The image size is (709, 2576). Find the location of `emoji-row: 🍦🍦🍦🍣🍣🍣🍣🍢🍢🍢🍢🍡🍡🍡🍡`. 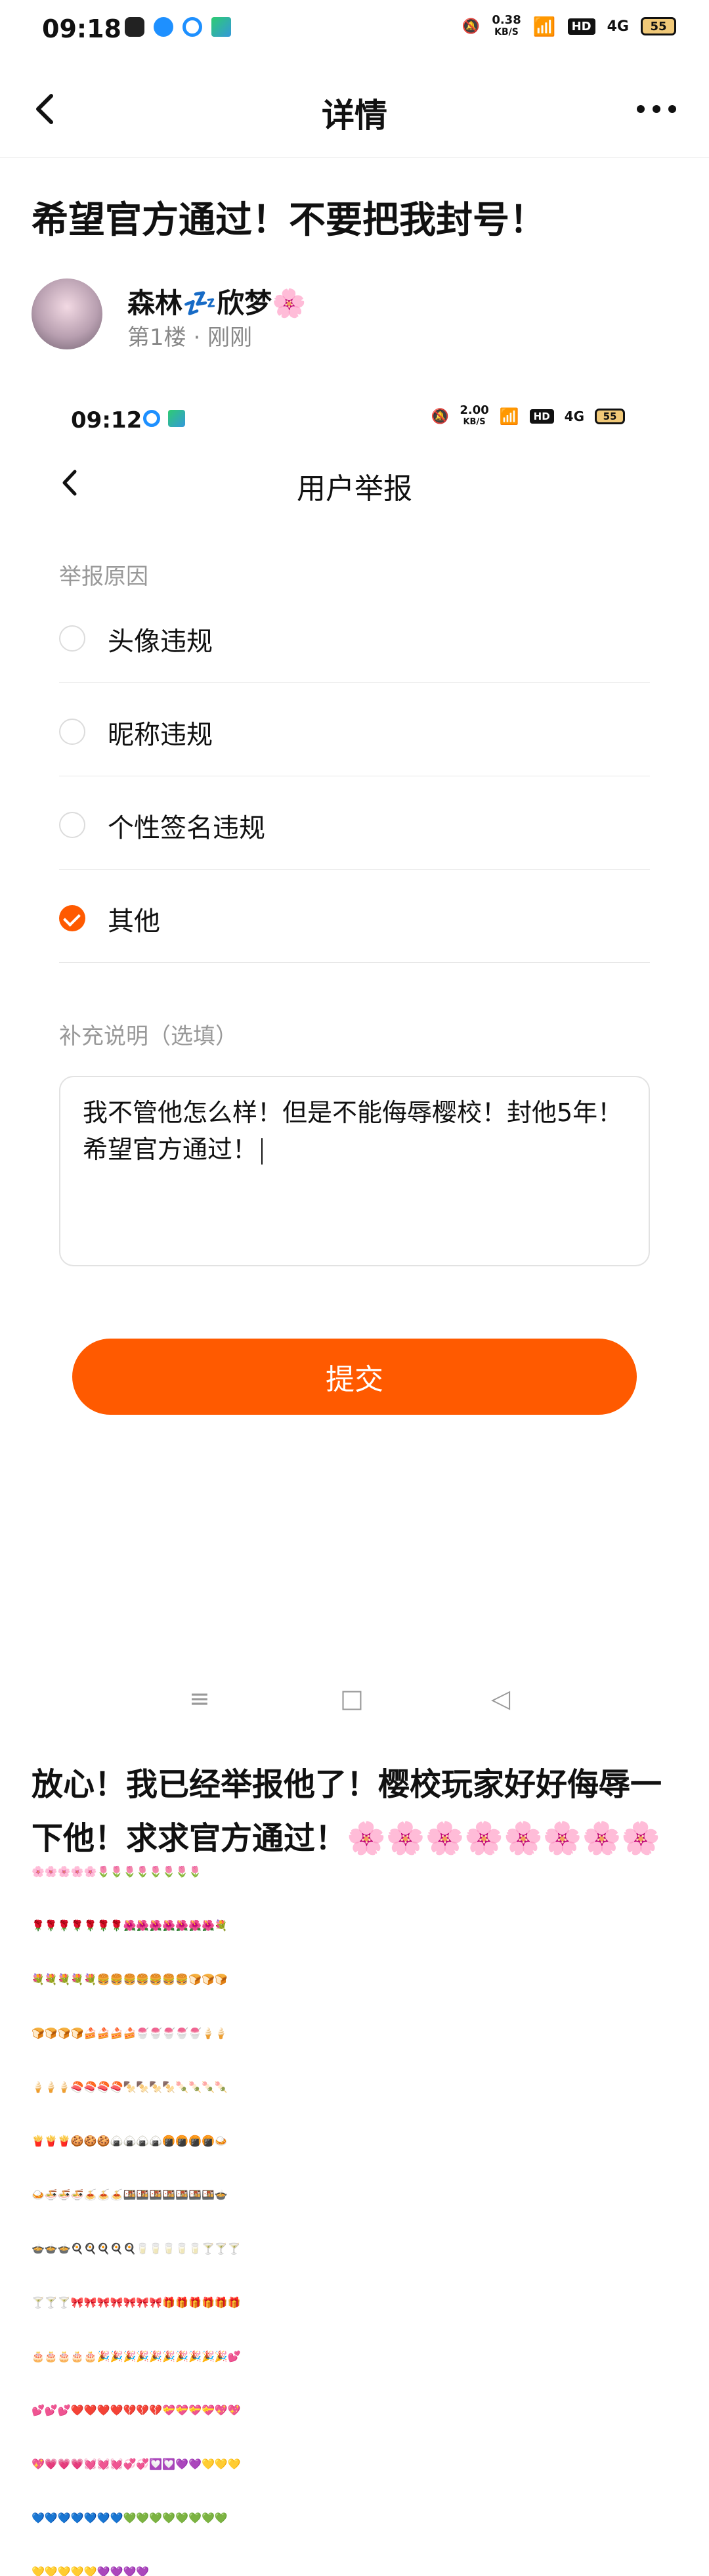

emoji-row: 🍦🍦🍦🍣🍣🍣🍣🍢🍢🍢🍢🍡🍡🍡🍡 is located at coordinates (130, 2087).